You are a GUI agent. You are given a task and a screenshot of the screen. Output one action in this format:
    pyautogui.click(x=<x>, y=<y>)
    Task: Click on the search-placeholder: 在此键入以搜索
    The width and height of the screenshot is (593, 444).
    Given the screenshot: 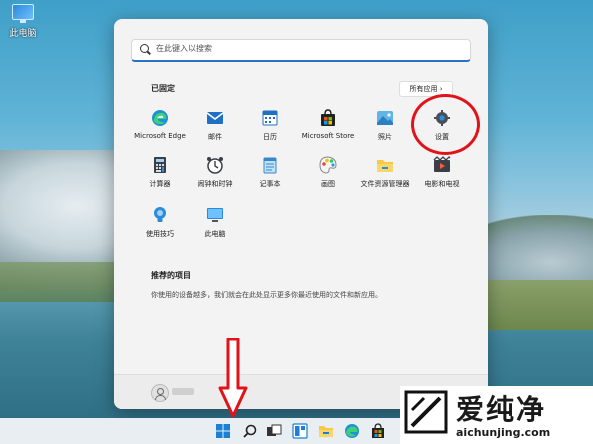 What is the action you would take?
    pyautogui.click(x=184, y=48)
    